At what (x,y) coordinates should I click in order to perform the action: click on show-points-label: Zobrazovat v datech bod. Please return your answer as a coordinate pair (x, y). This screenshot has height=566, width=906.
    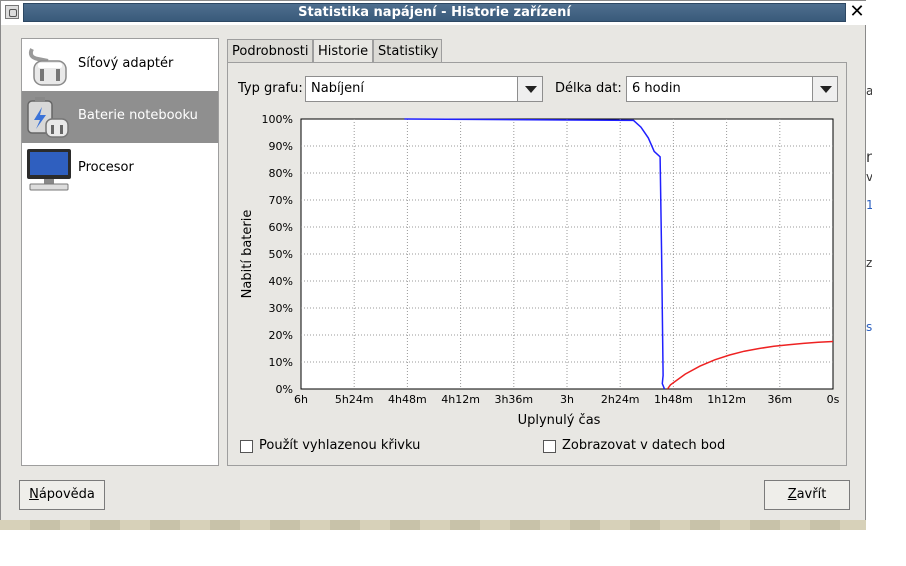
    Looking at the image, I should click on (643, 445).